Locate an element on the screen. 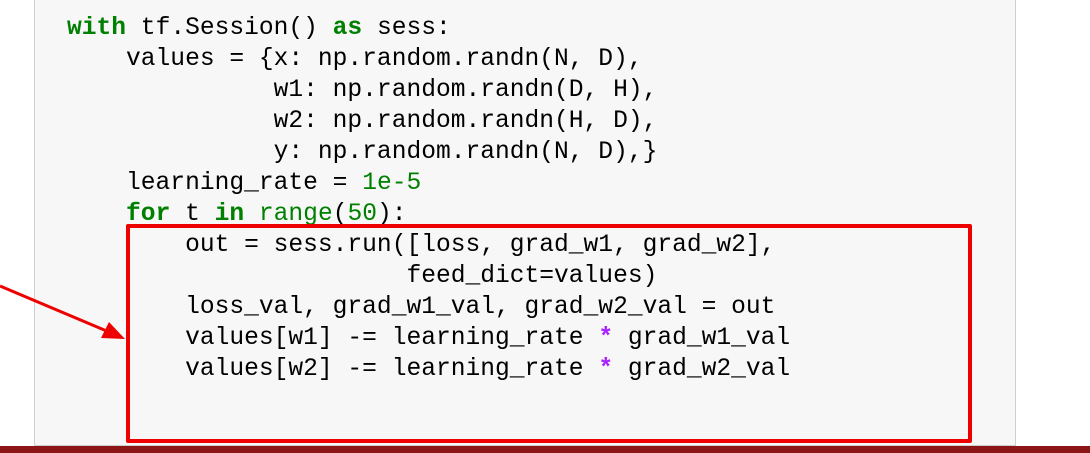 This screenshot has height=453, width=1090. arrow-shaft is located at coordinates (55, 309).